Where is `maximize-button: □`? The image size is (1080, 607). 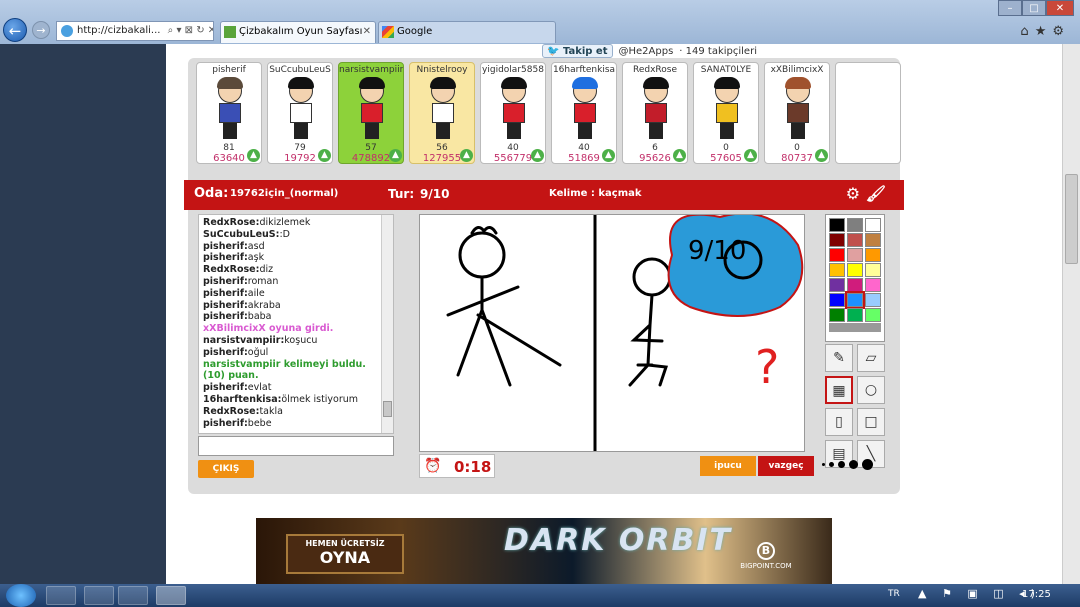 maximize-button: □ is located at coordinates (1034, 8).